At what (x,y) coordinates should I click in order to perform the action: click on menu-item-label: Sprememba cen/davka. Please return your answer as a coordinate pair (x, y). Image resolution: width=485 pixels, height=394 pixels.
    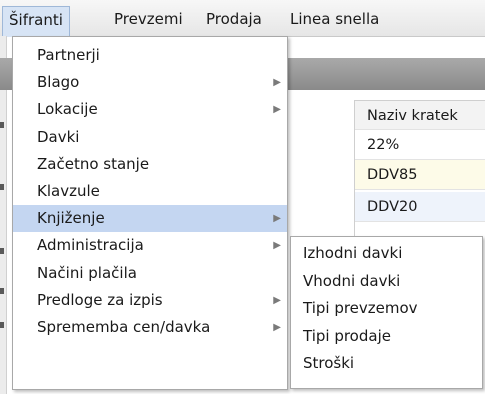
    Looking at the image, I should click on (124, 326).